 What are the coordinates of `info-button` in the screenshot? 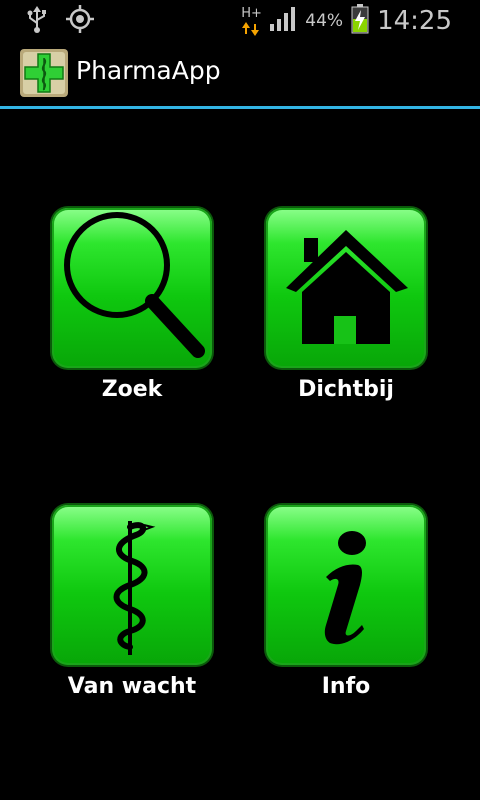 It's located at (346, 585).